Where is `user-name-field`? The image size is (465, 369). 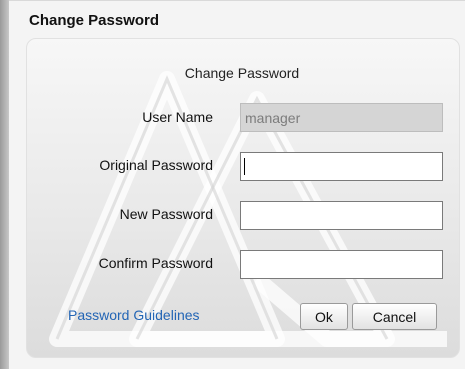 user-name-field is located at coordinates (341, 117).